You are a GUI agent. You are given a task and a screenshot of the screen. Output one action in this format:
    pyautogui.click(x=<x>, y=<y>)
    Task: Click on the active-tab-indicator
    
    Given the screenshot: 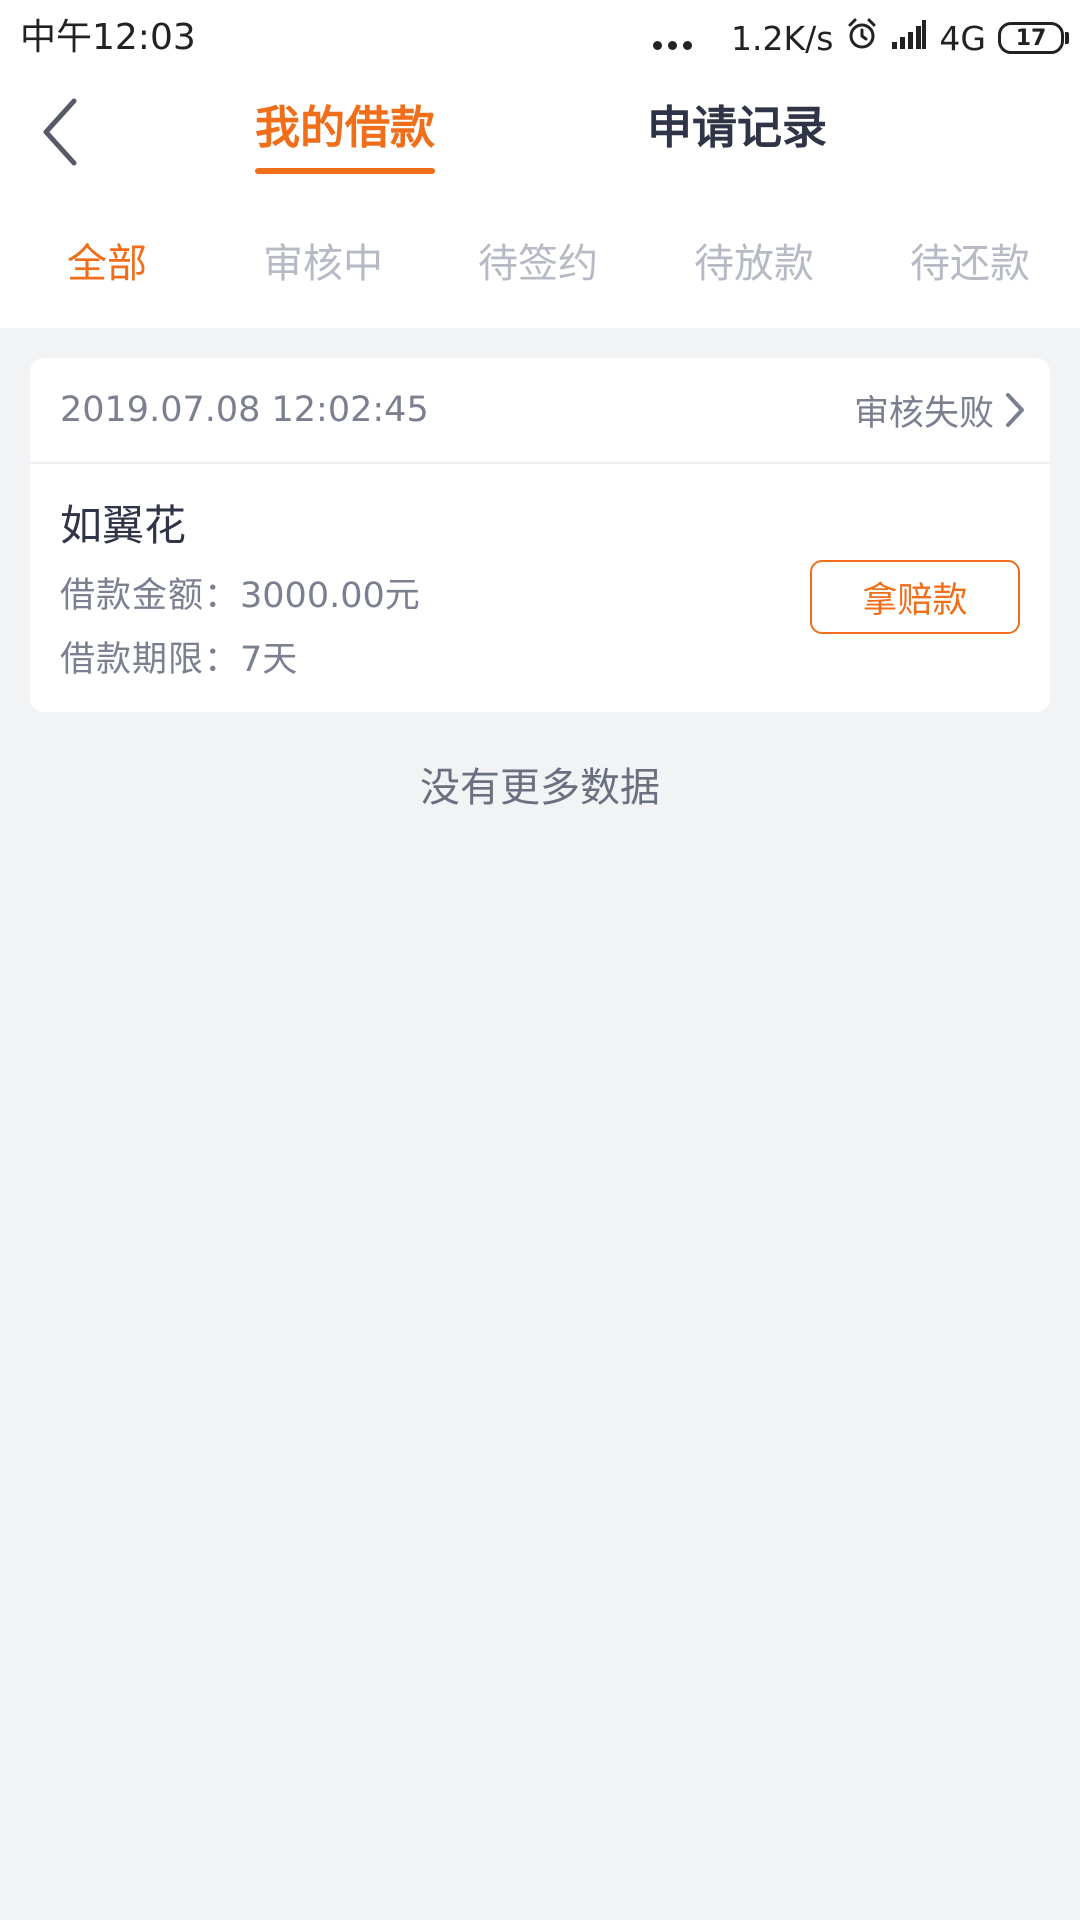 What is the action you would take?
    pyautogui.click(x=345, y=171)
    